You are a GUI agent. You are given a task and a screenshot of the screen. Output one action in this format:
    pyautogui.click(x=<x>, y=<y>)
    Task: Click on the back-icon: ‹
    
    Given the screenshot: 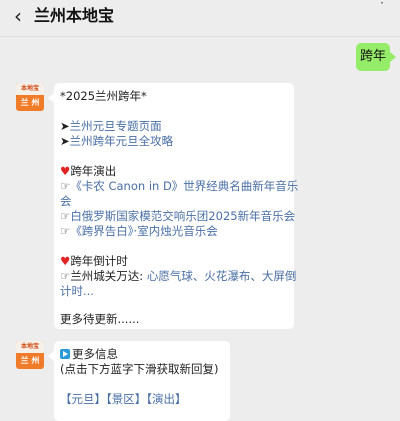 What is the action you would take?
    pyautogui.click(x=18, y=16)
    